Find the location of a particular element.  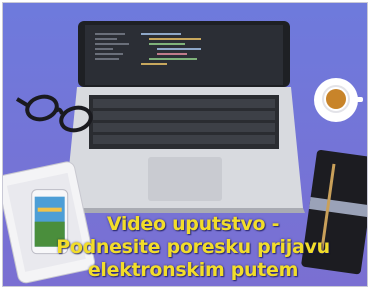

caption-line-3: elektronskim putem is located at coordinates (193, 270).